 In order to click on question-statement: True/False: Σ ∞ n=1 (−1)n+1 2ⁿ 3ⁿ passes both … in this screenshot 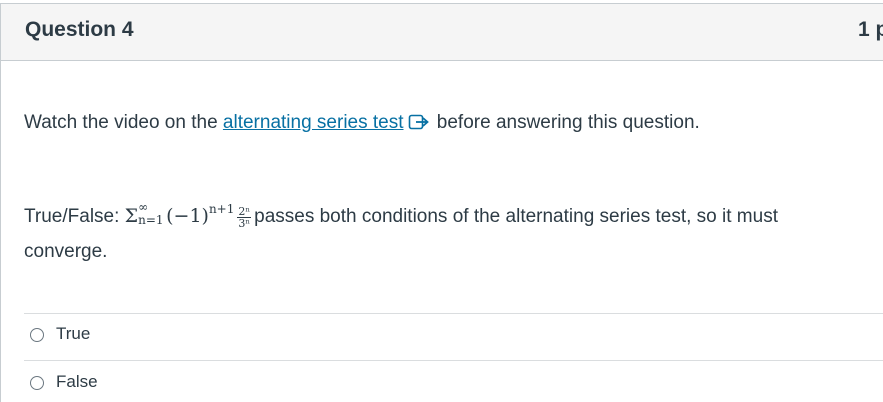, I will do `click(401, 215)`.